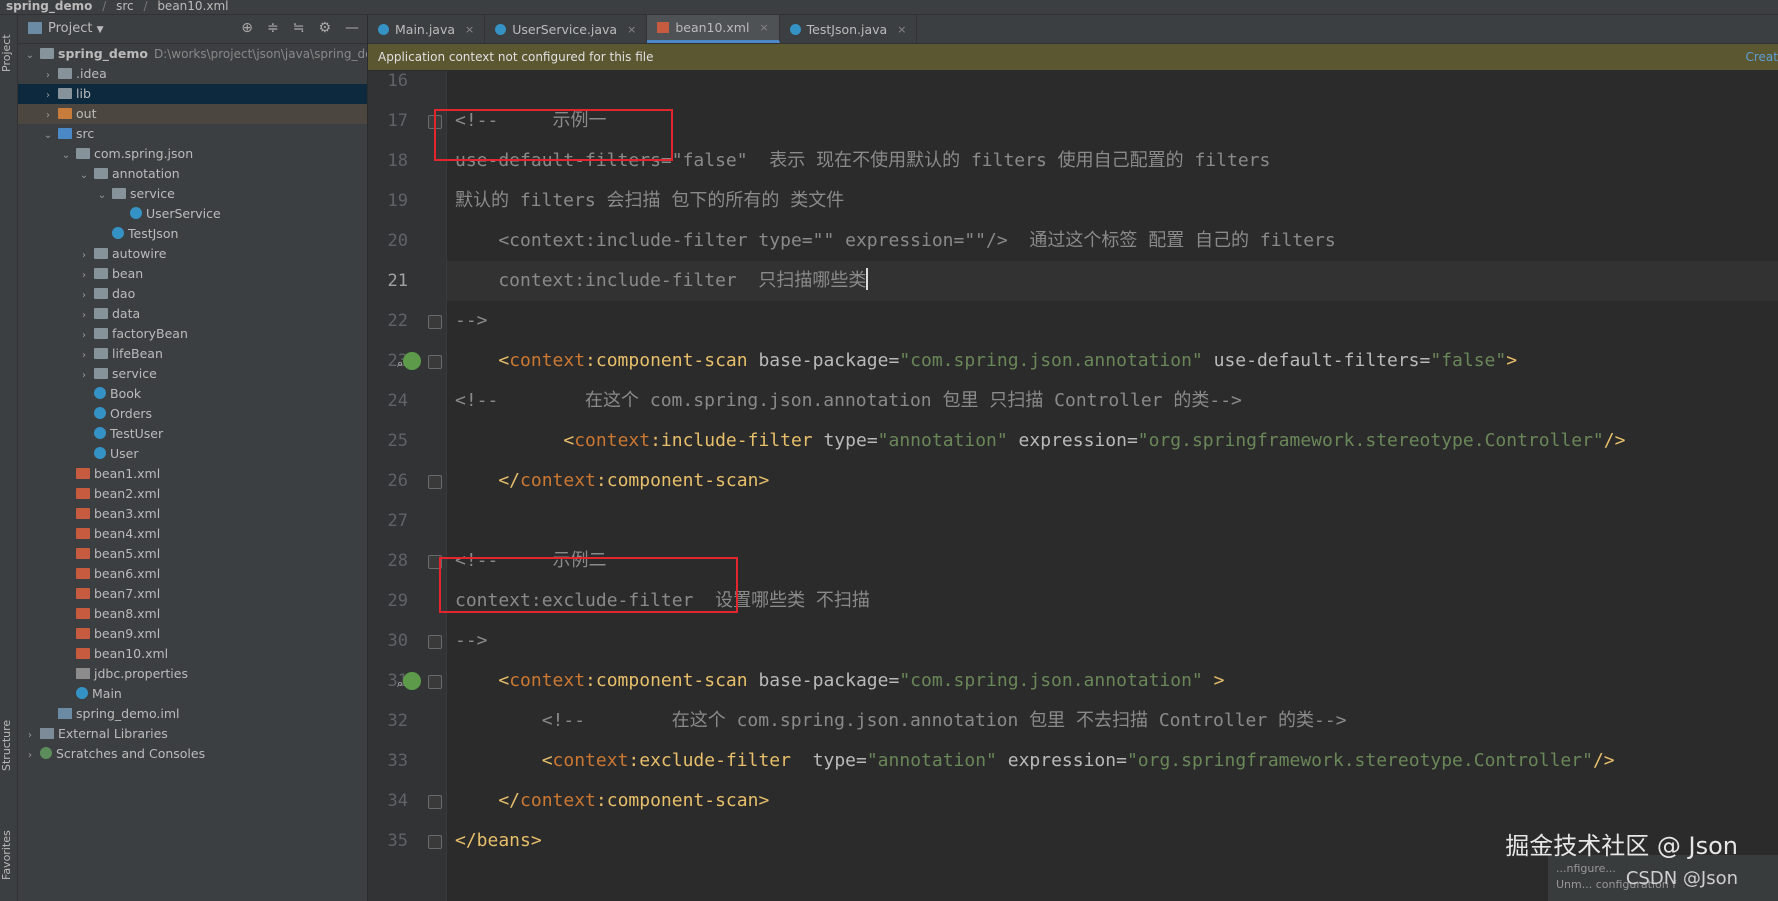 The width and height of the screenshot is (1778, 901). Describe the element at coordinates (427, 29) in the screenshot. I see `editor-tab: Main.java ×` at that location.